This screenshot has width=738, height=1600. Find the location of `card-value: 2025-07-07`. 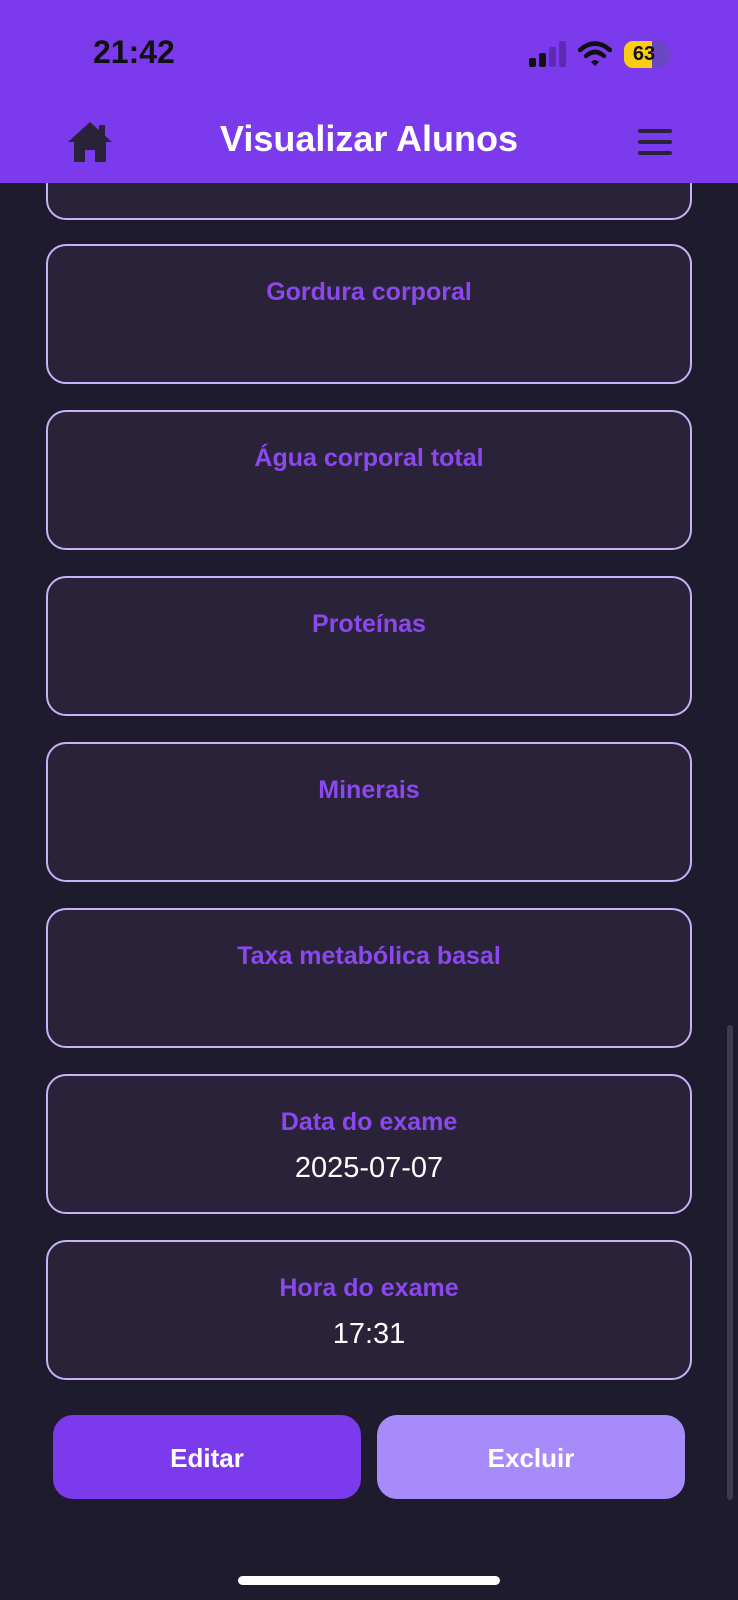

card-value: 2025-07-07 is located at coordinates (369, 1168).